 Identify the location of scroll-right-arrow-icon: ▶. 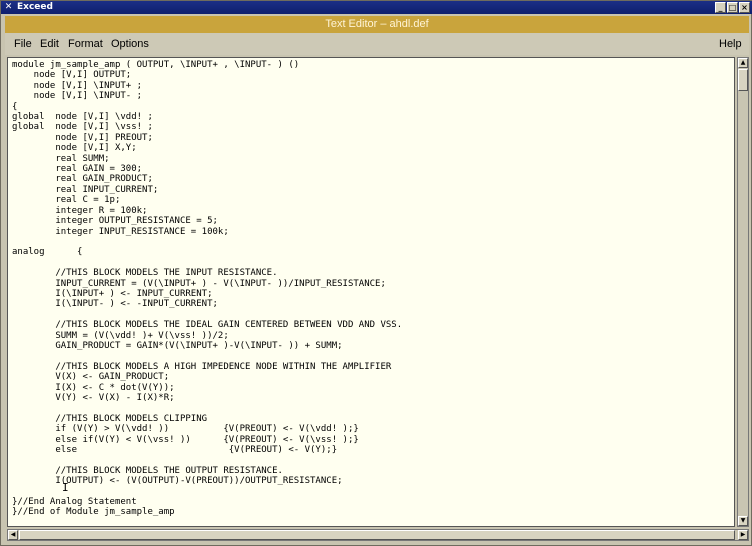
(743, 535).